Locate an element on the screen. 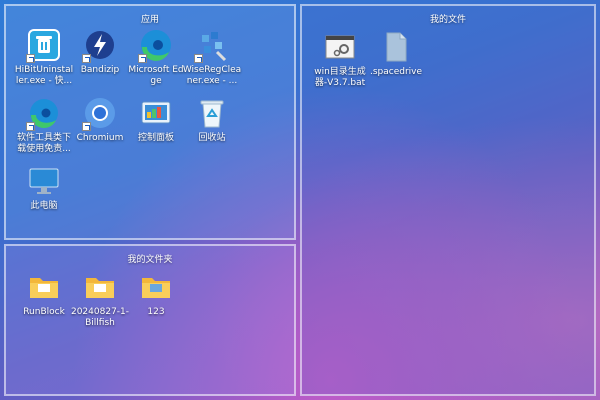 The height and width of the screenshot is (400, 600). hibit-uninstaller-icon is located at coordinates (43, 45).